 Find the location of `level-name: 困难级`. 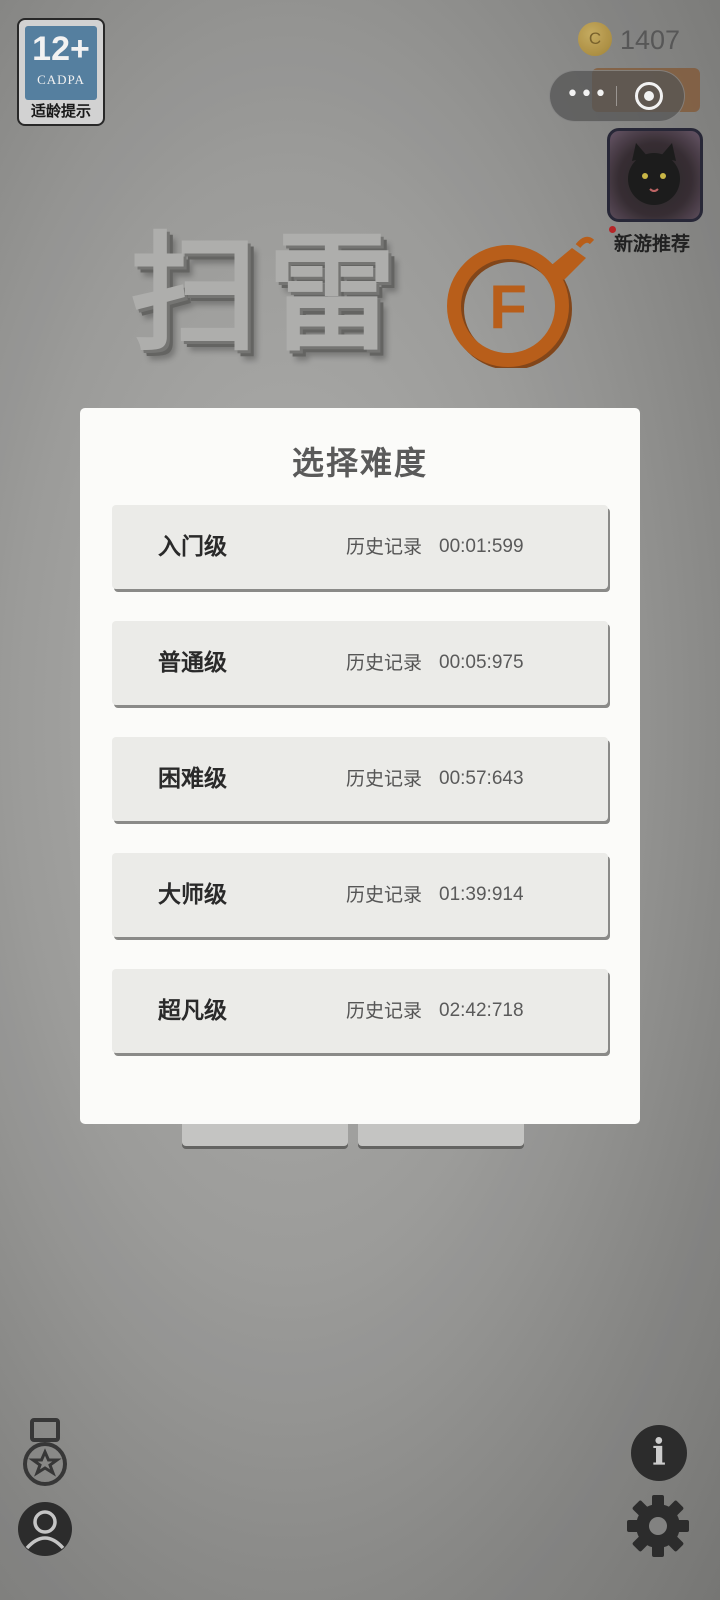

level-name: 困难级 is located at coordinates (192, 779).